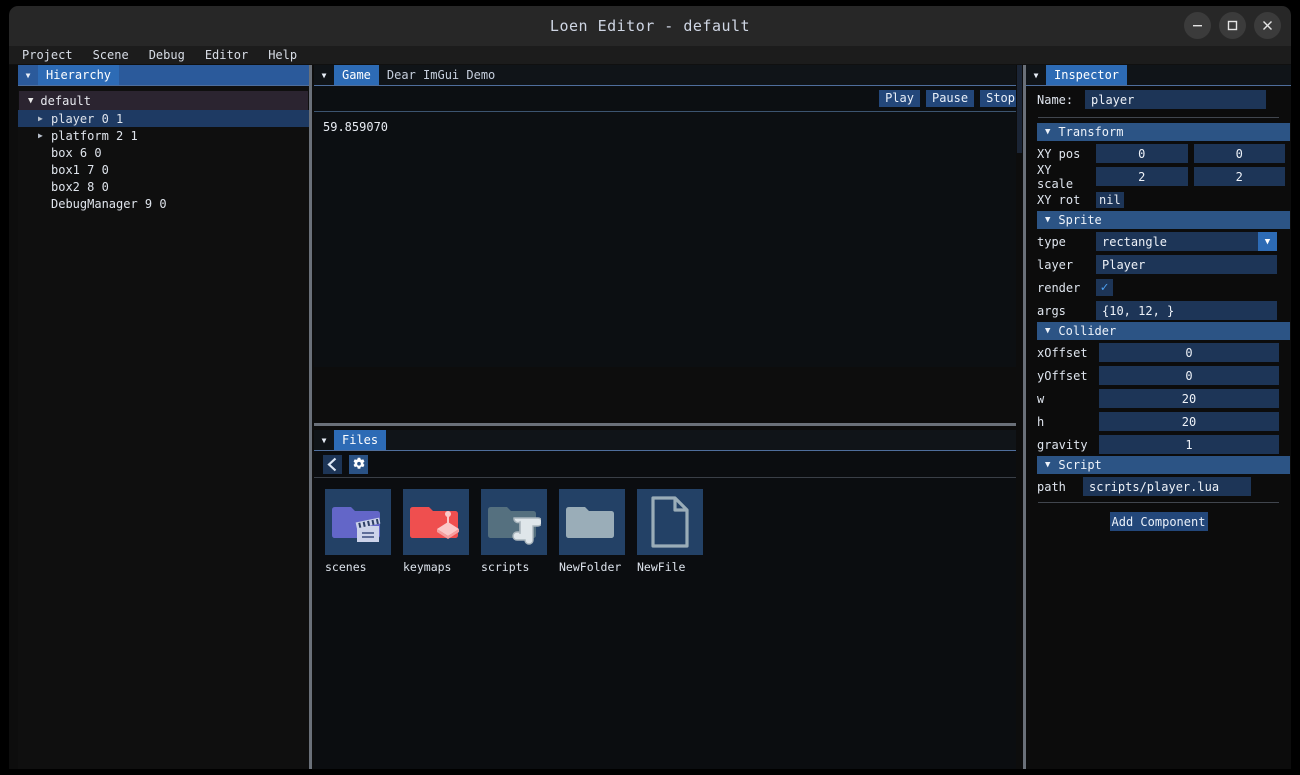 Image resolution: width=1300 pixels, height=775 pixels. I want to click on row-xy-scale: XY scale 2 2, so click(1158, 177).